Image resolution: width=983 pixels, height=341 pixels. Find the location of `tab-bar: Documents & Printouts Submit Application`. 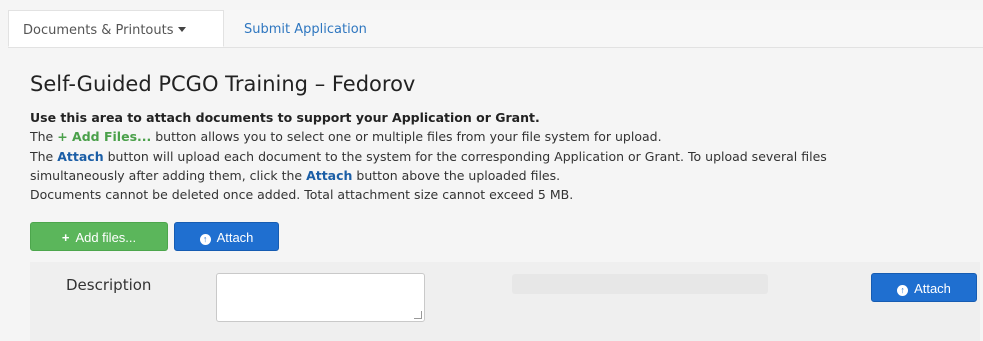

tab-bar: Documents & Printouts Submit Application is located at coordinates (495, 29).